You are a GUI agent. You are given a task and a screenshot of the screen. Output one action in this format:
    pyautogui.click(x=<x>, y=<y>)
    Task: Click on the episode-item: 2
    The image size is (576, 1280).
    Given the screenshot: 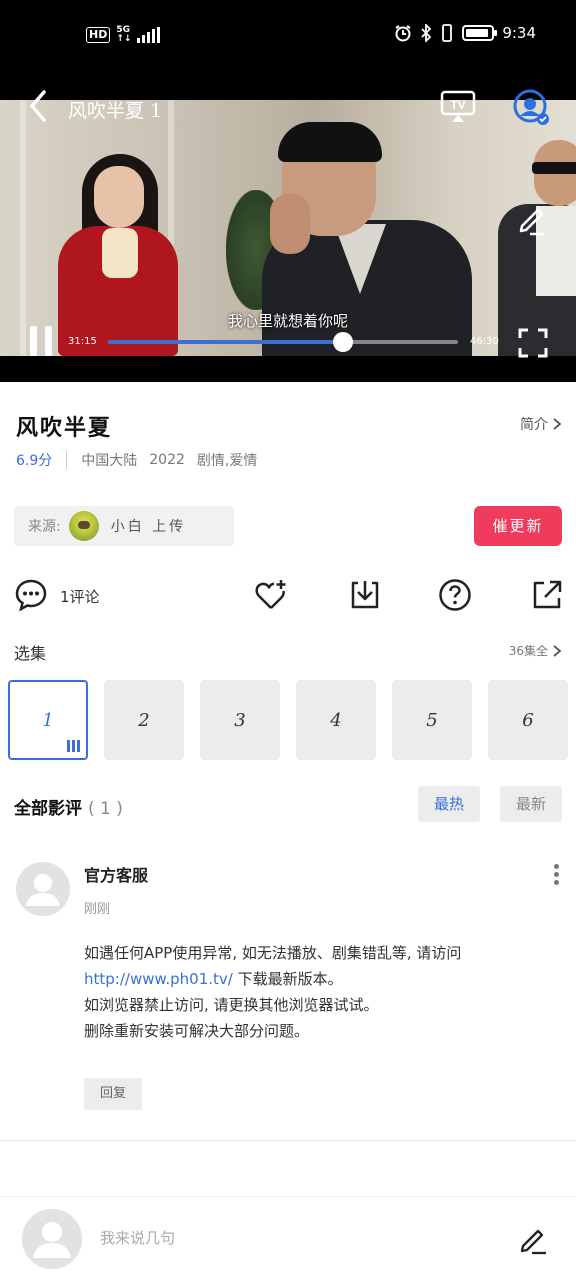 What is the action you would take?
    pyautogui.click(x=144, y=720)
    